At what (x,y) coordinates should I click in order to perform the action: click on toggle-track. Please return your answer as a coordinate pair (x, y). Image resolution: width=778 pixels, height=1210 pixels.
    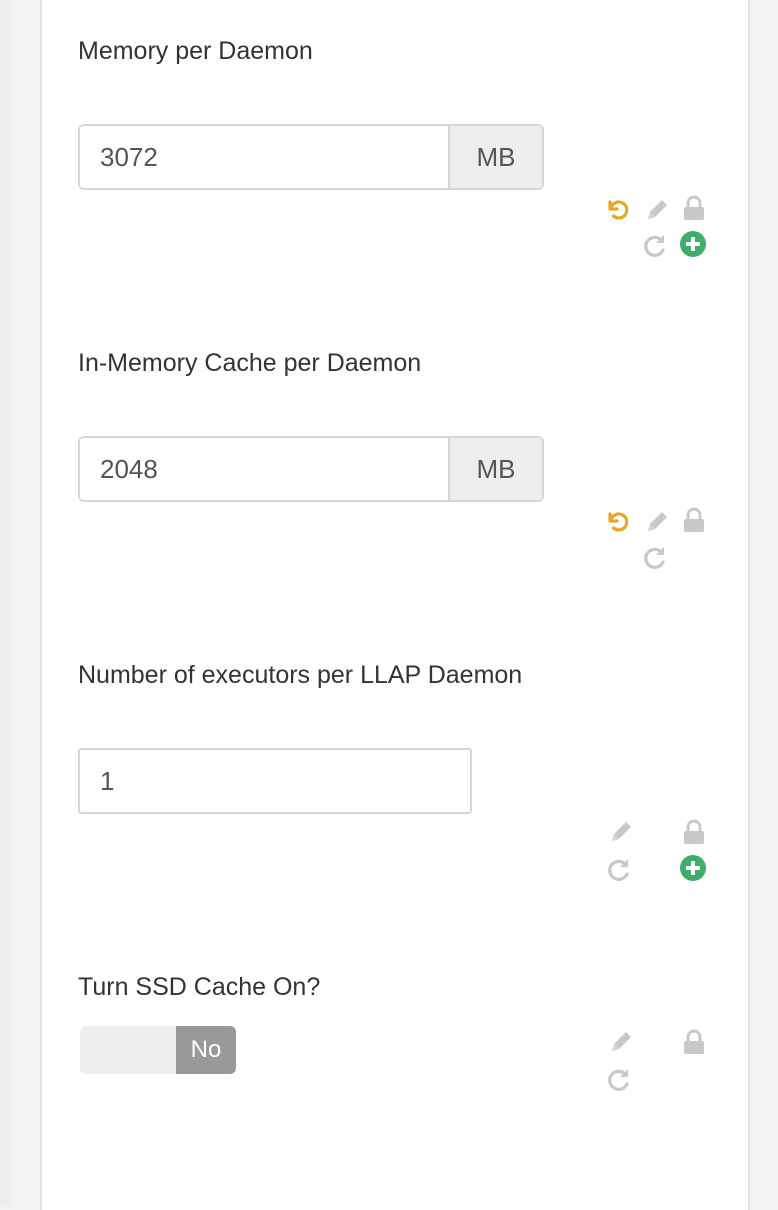
    Looking at the image, I should click on (128, 1050).